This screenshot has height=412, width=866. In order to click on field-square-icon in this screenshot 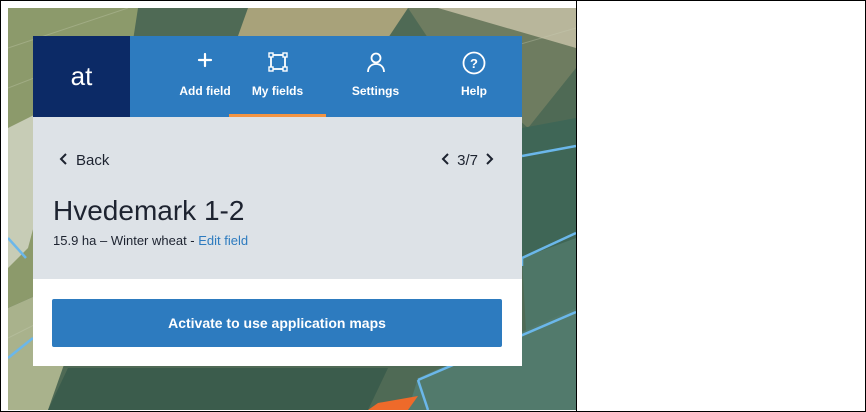, I will do `click(277, 62)`.